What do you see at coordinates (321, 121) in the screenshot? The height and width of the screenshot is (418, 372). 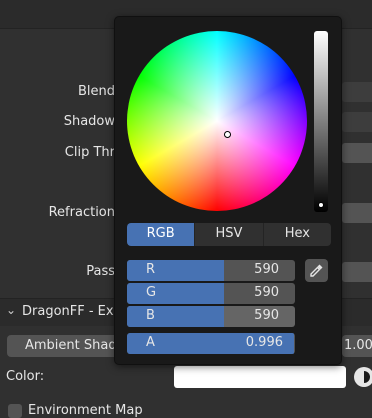 I see `value-slider` at bounding box center [321, 121].